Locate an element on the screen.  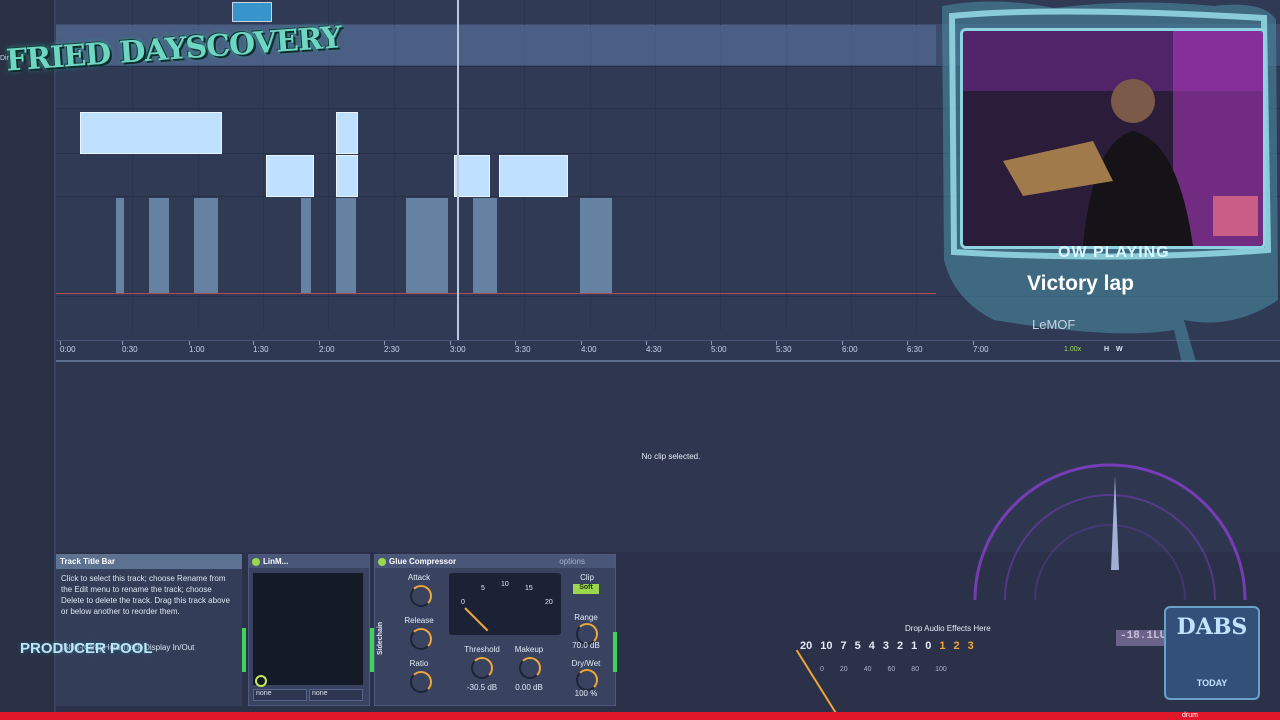
drop-effects-zone: Drop Audio Effects Here is located at coordinates (948, 628).